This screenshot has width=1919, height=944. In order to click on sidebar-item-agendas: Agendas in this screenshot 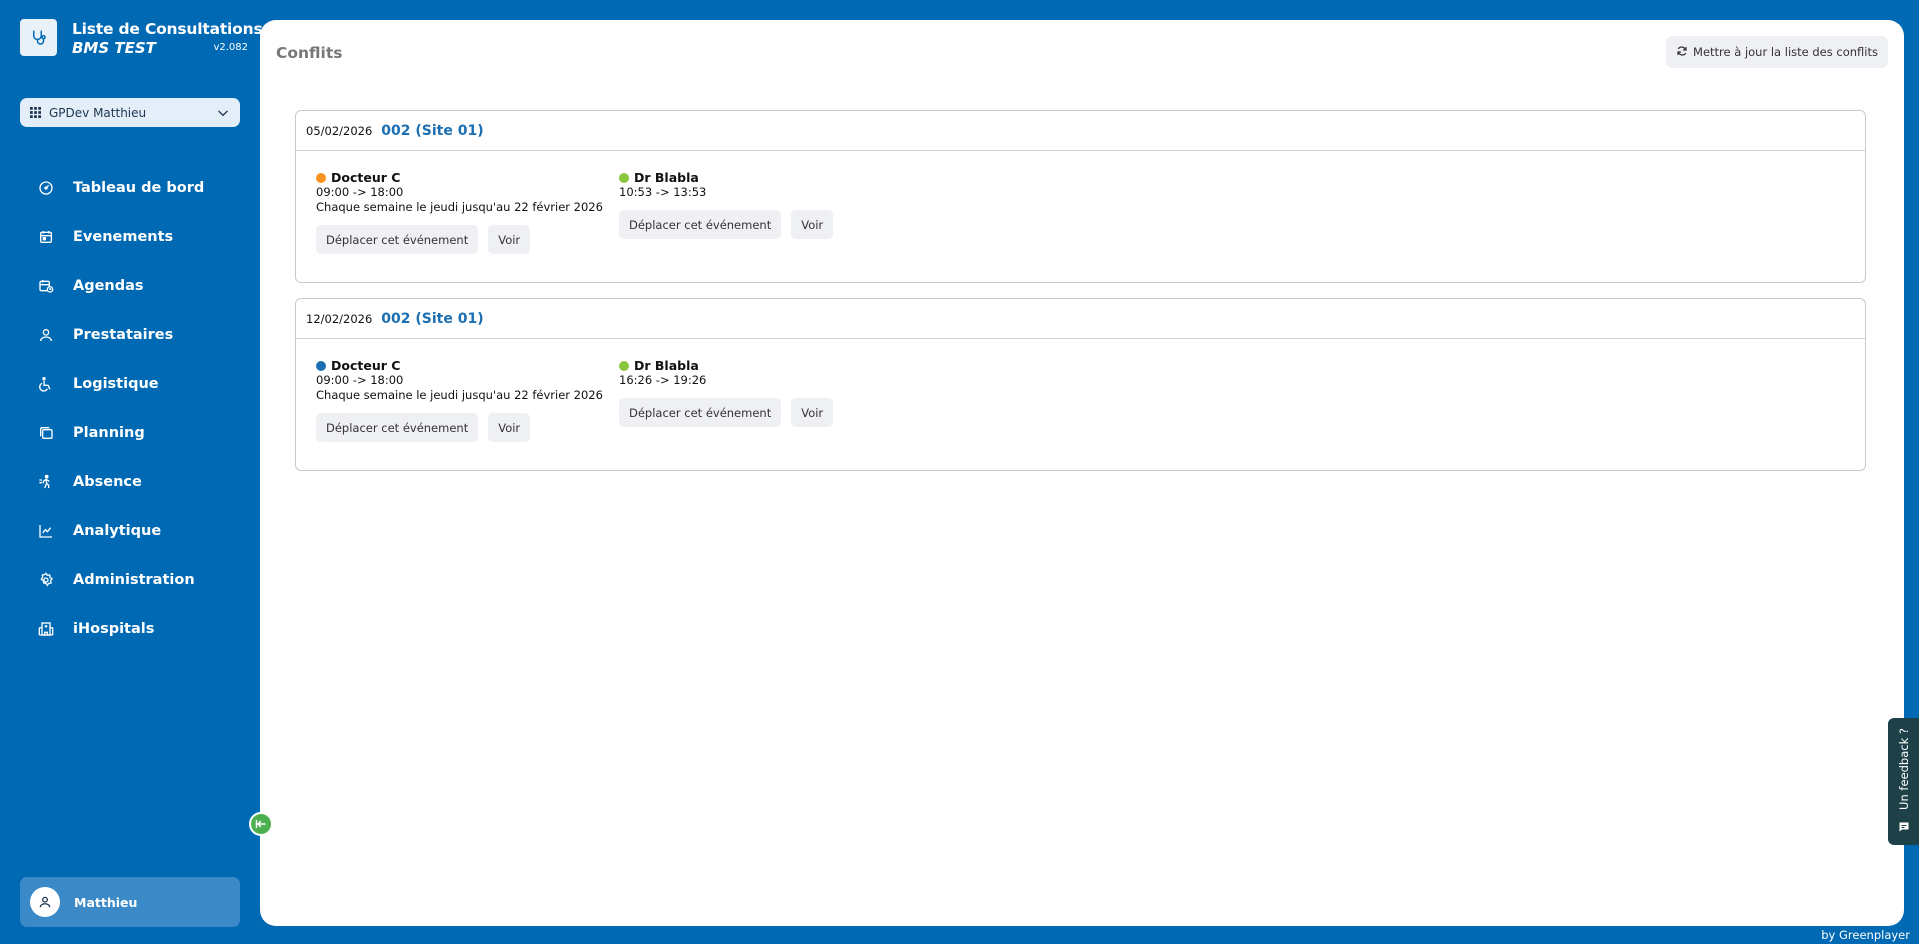, I will do `click(130, 285)`.